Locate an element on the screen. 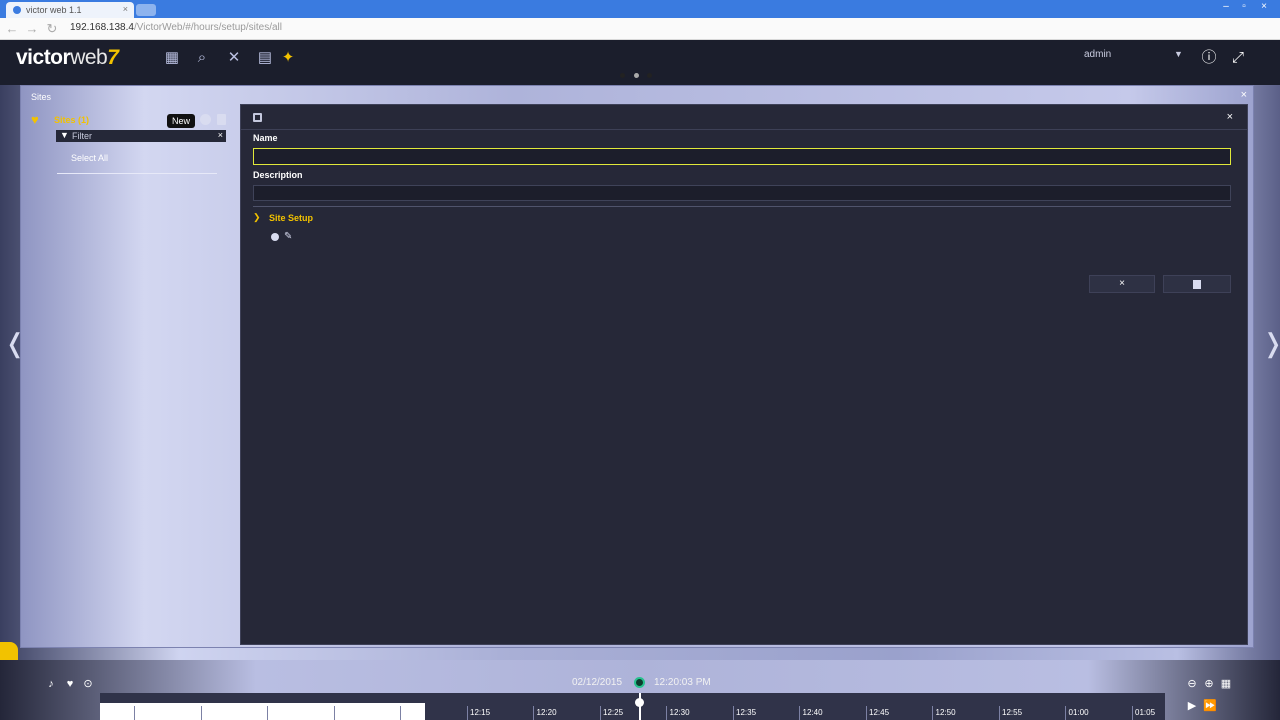 The image size is (1280, 720). site-icon: ♥ is located at coordinates (35, 119).